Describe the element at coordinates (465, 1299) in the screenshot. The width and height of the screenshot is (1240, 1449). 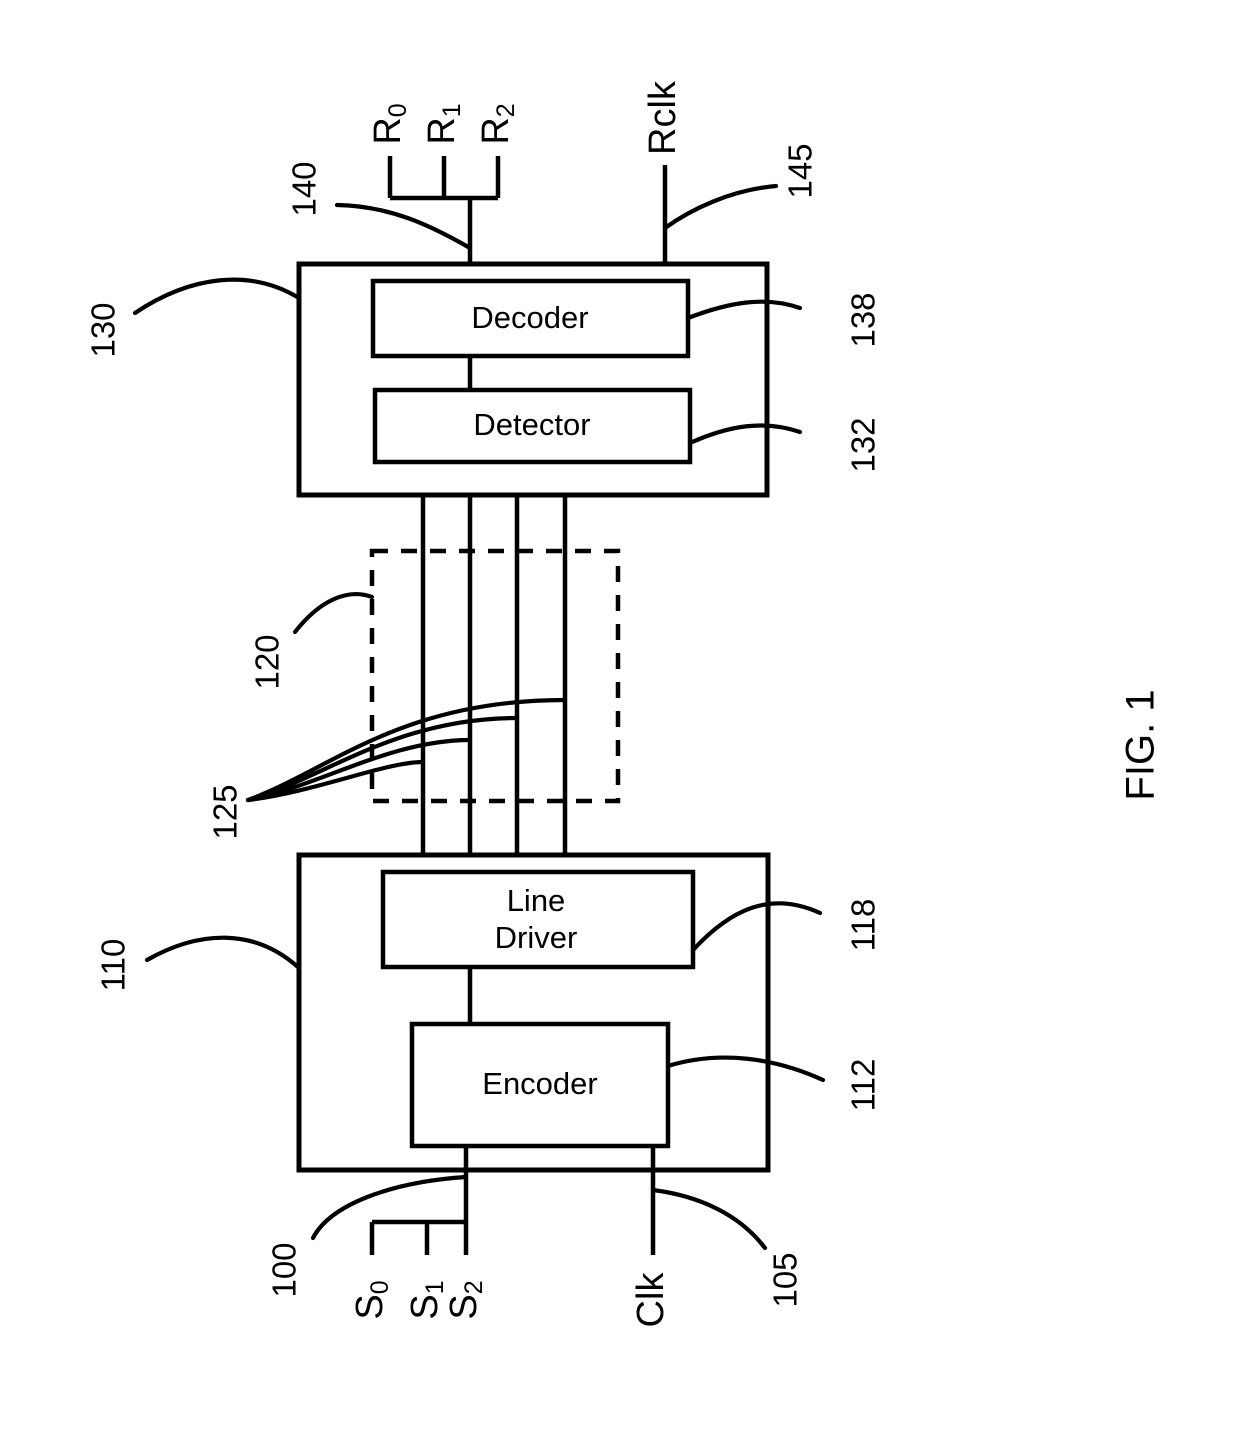
I see `pin-label-s2: S2` at that location.